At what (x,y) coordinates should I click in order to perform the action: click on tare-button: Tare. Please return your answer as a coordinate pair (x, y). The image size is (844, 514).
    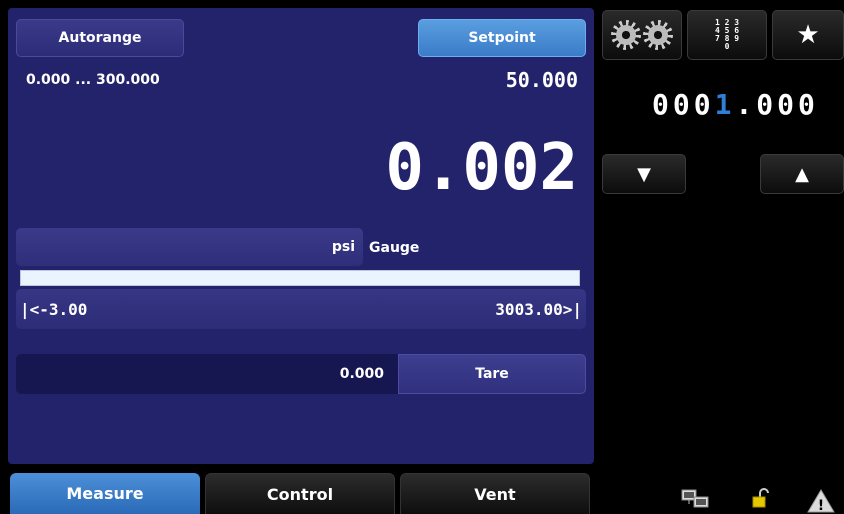
    Looking at the image, I should click on (492, 374).